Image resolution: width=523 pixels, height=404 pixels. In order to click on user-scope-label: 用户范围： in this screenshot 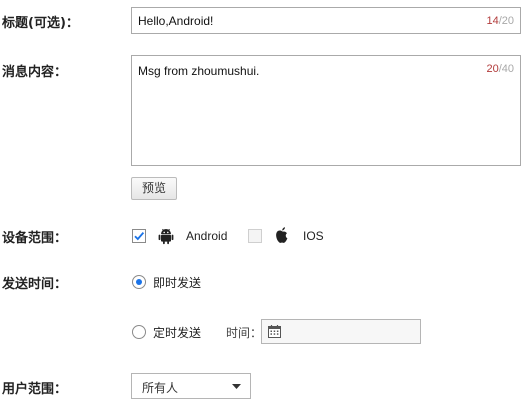, I will do `click(35, 389)`.